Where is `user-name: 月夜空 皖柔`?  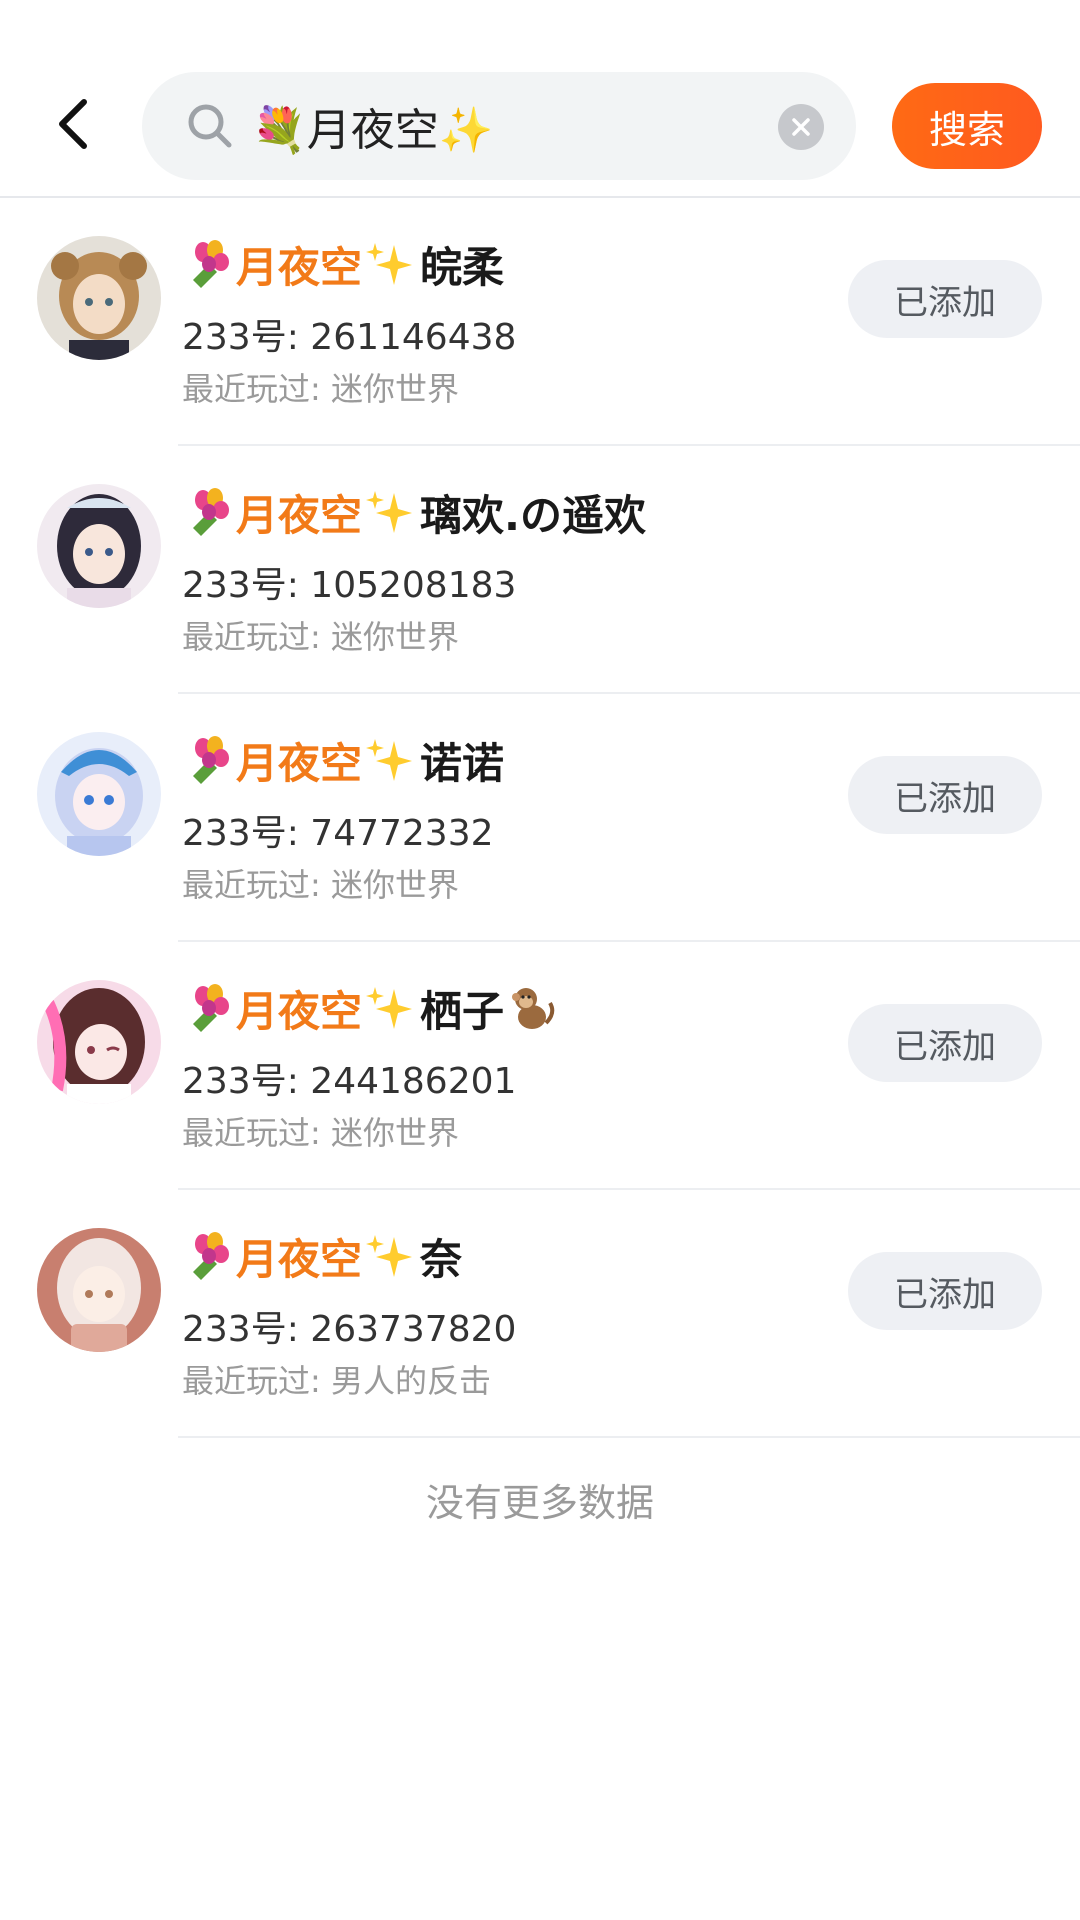
user-name: 月夜空 皖柔 is located at coordinates (343, 264).